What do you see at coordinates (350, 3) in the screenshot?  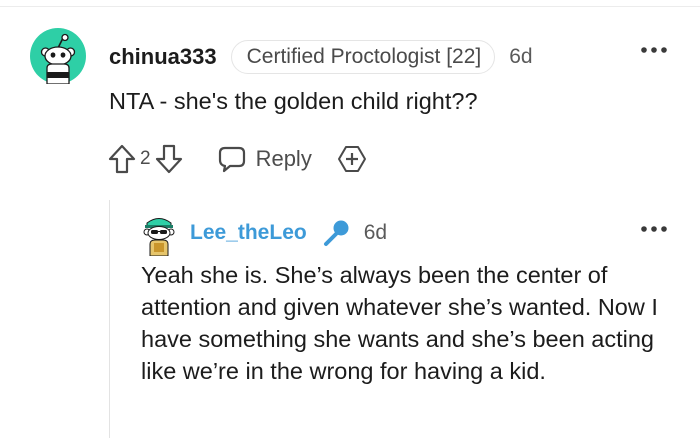 I see `top-divider` at bounding box center [350, 3].